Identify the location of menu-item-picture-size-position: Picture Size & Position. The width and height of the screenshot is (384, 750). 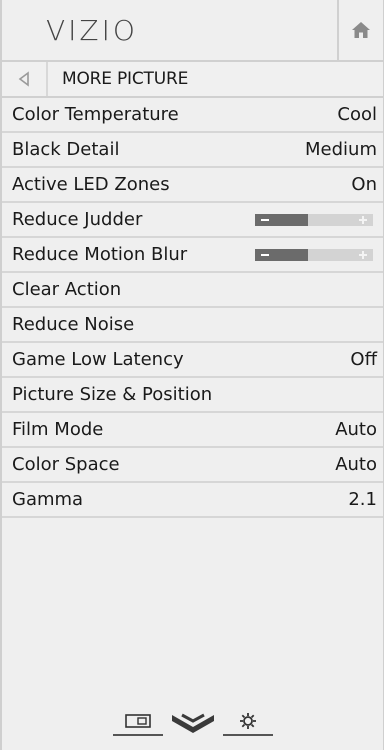
(192, 395).